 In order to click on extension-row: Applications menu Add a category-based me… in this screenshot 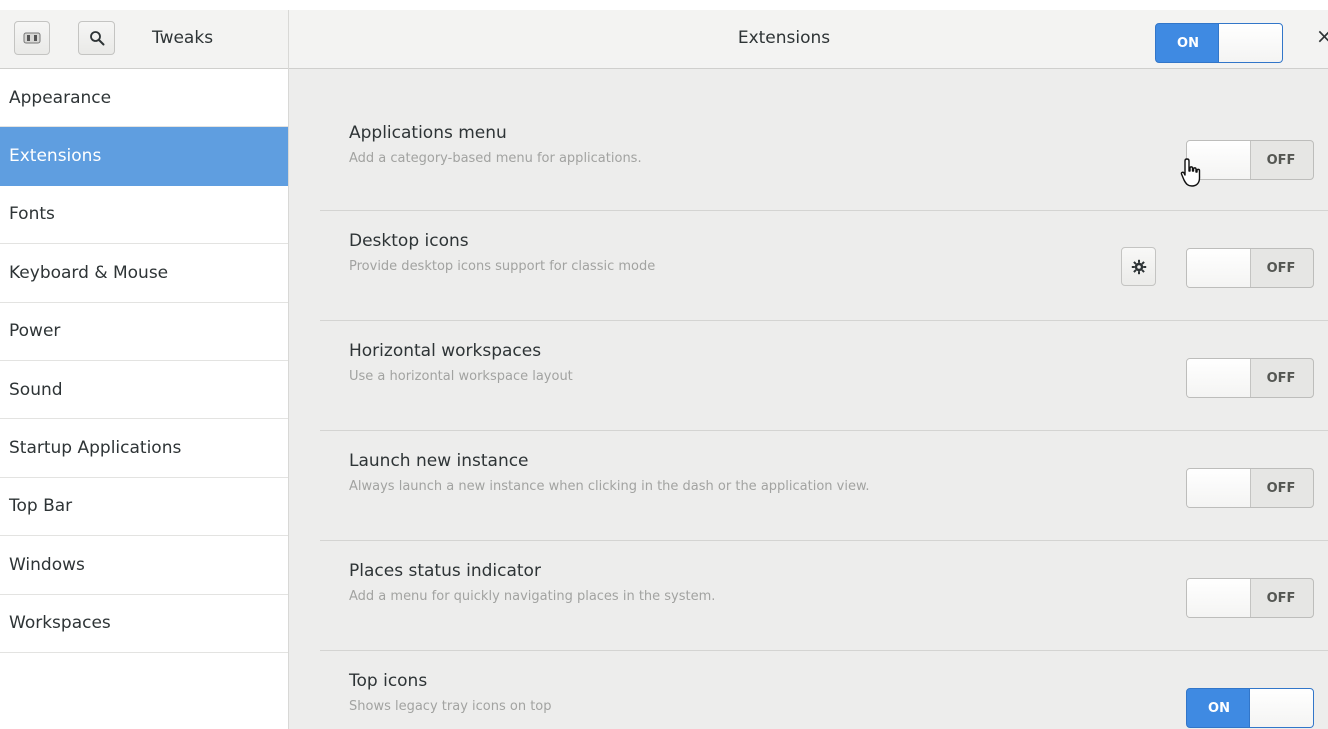, I will do `click(824, 134)`.